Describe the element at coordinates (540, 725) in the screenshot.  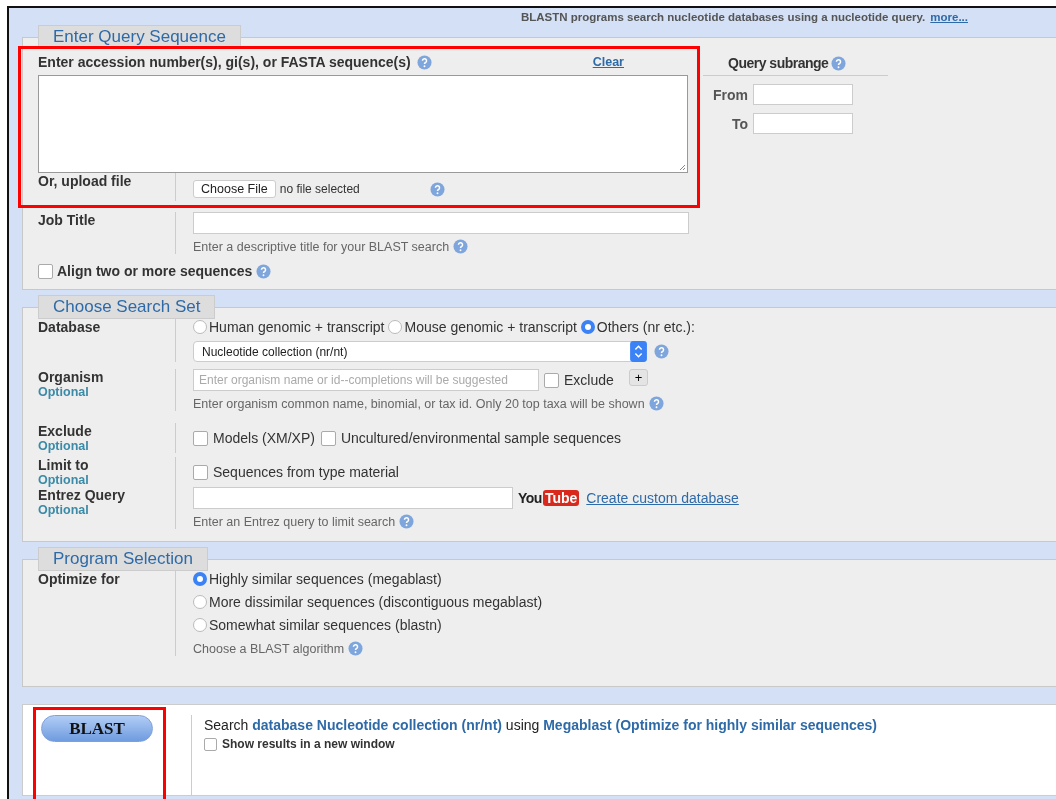
I see `search-summary: Search database Nucleotide collection (nr/nt) using Megablast (Optimize for highly similar sequences)` at that location.